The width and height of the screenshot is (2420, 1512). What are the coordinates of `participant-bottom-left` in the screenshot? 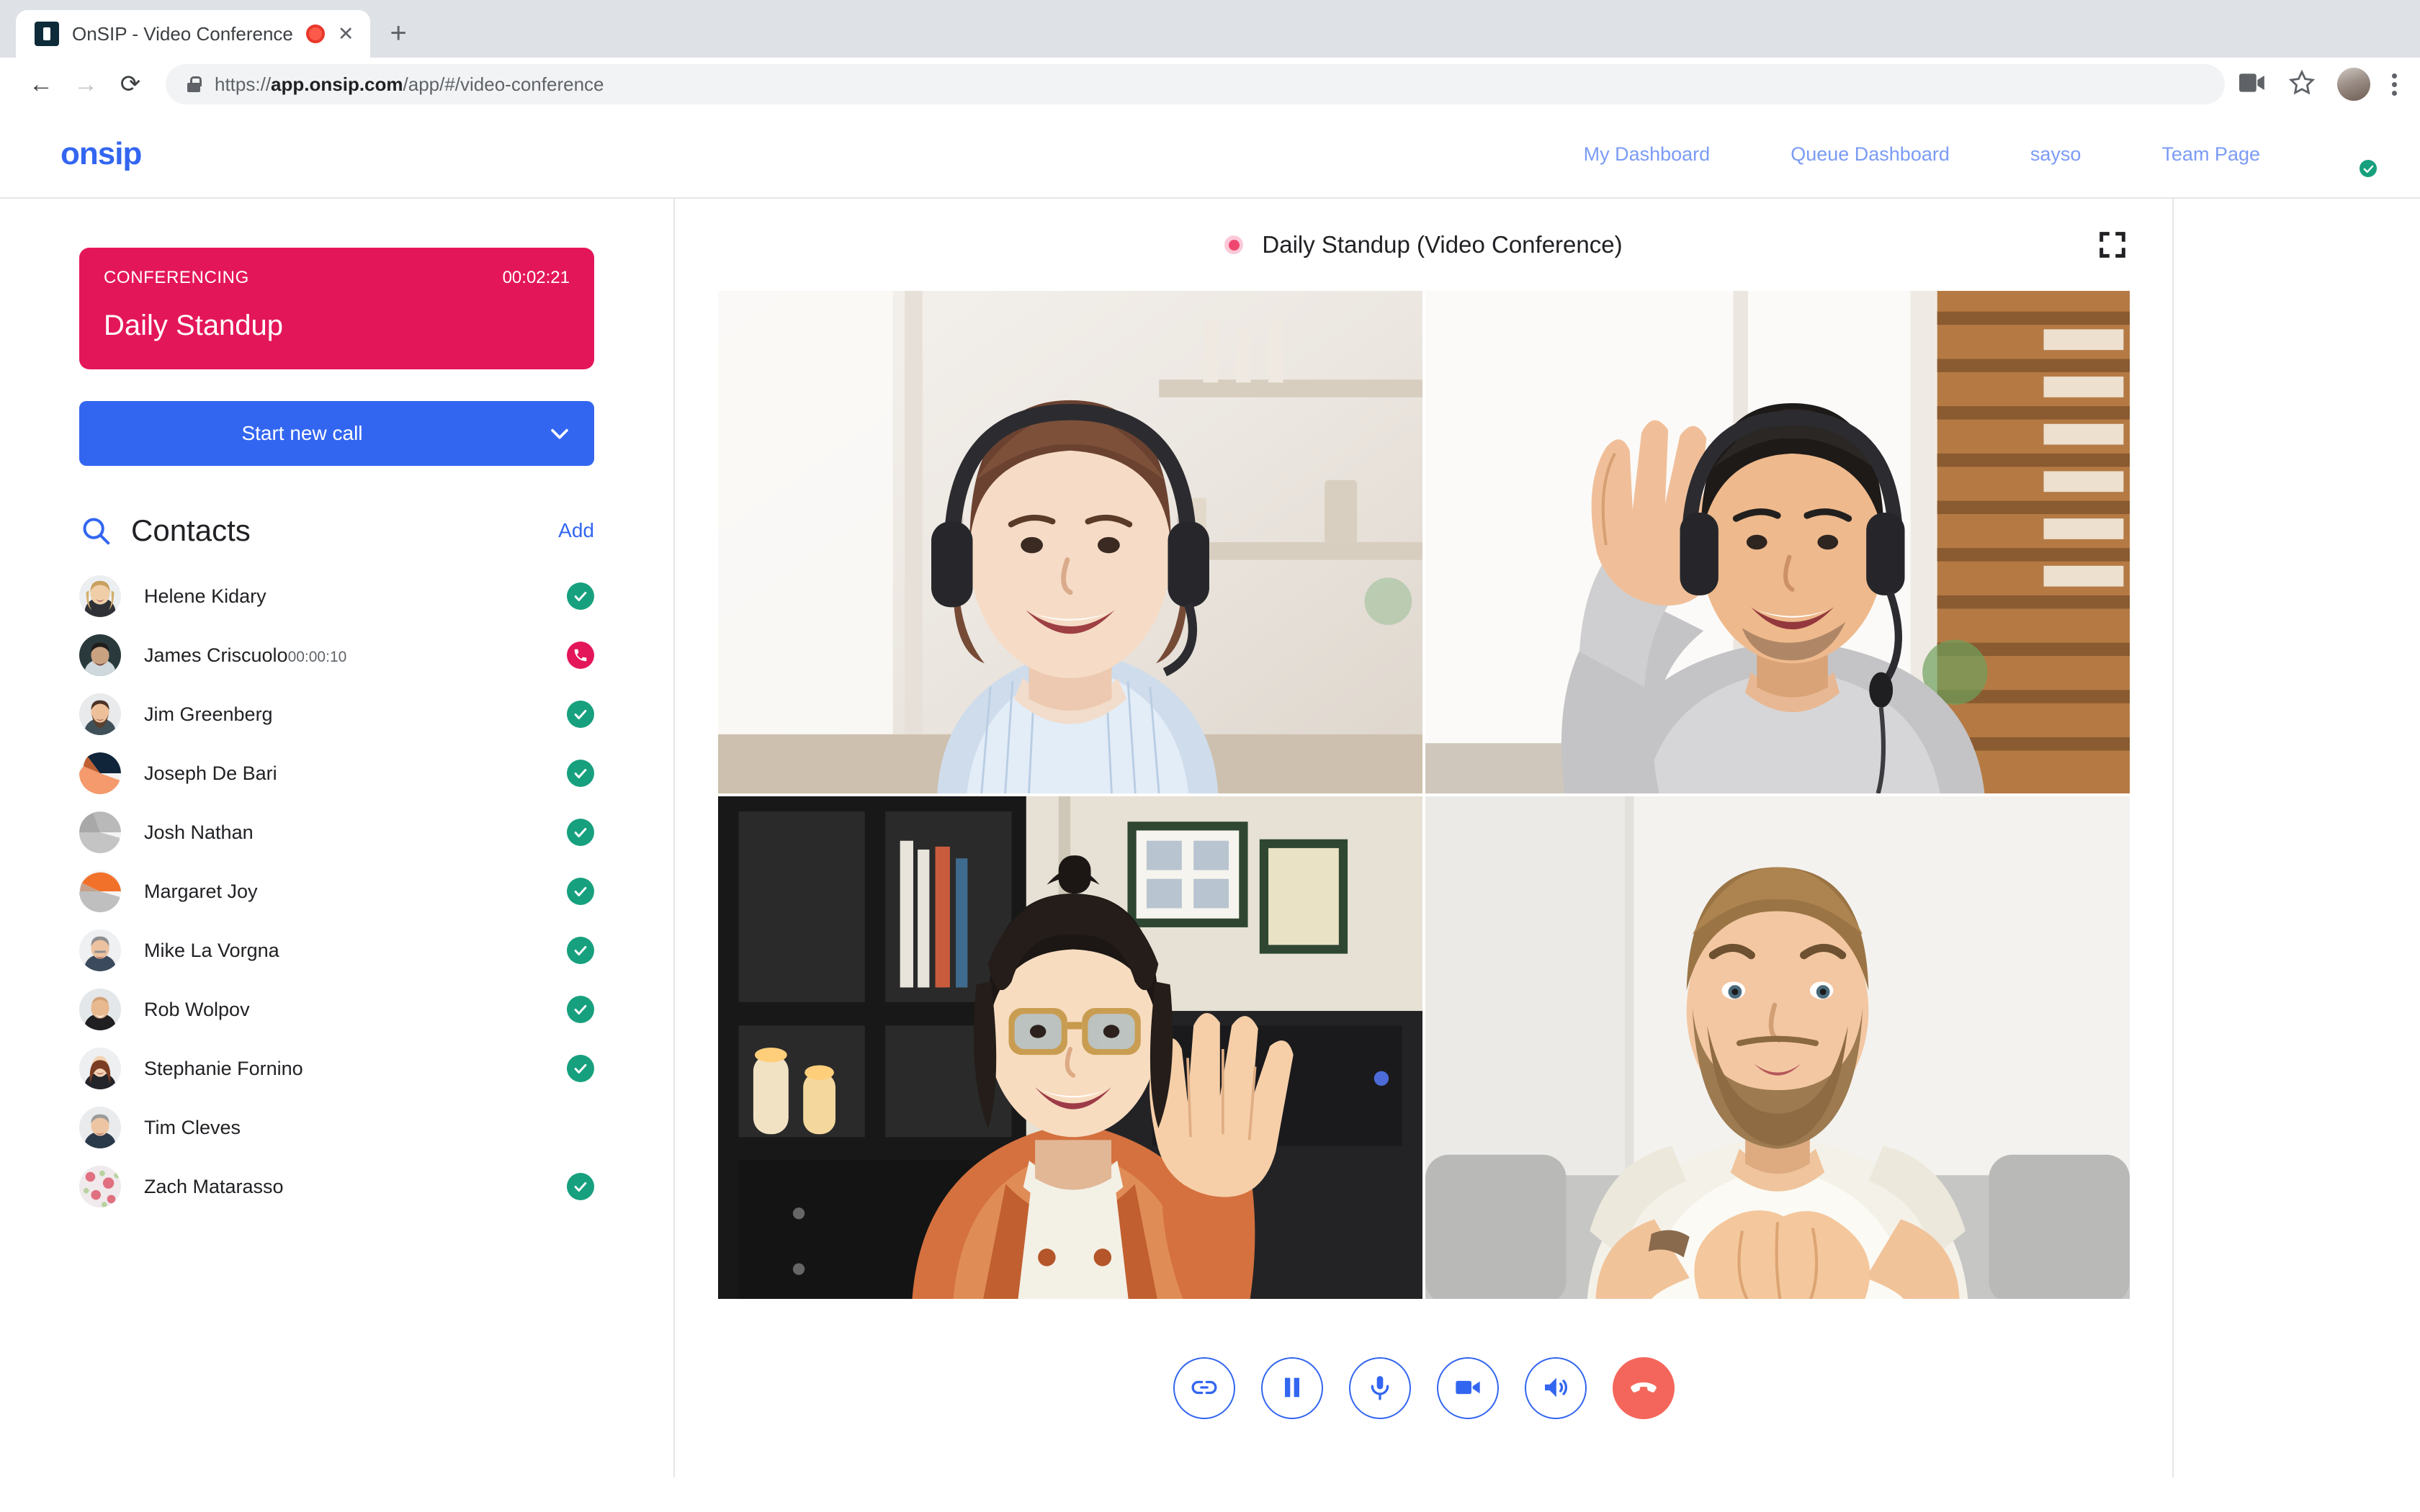 It's located at (1070, 1047).